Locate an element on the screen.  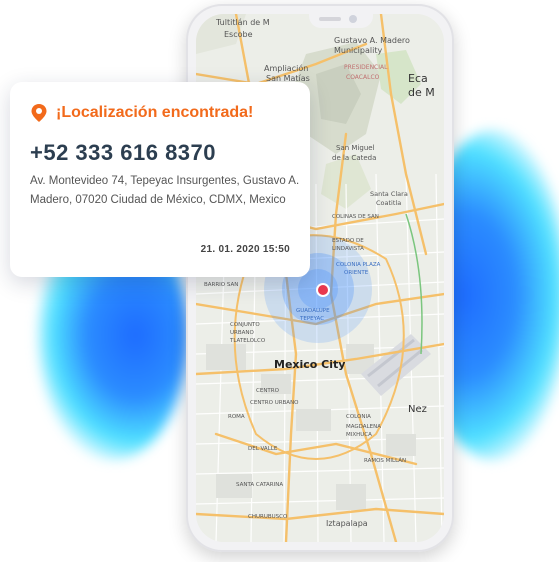
map-label-roma: ROMA is located at coordinates (236, 417).